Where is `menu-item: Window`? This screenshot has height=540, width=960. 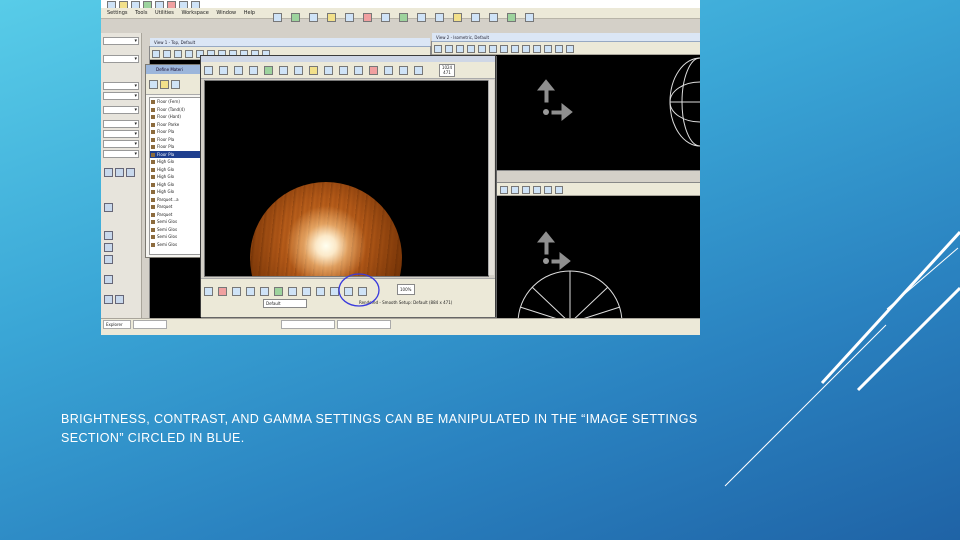
menu-item: Window is located at coordinates (226, 13).